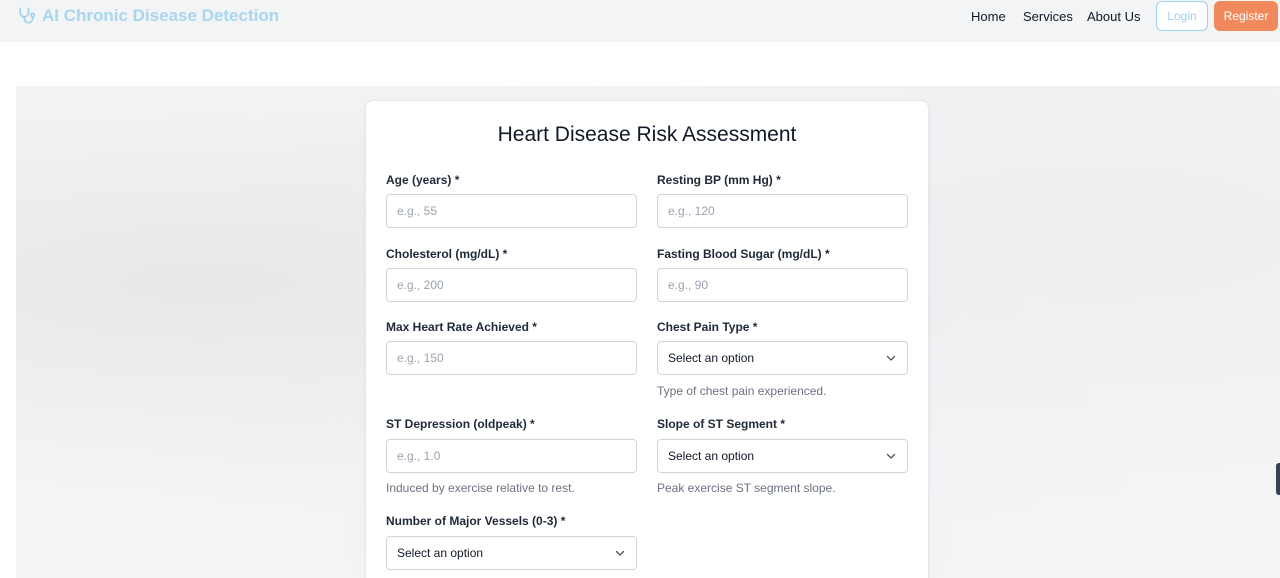  I want to click on cholesterol-label: Cholesterol (mg/dL) *, so click(447, 254).